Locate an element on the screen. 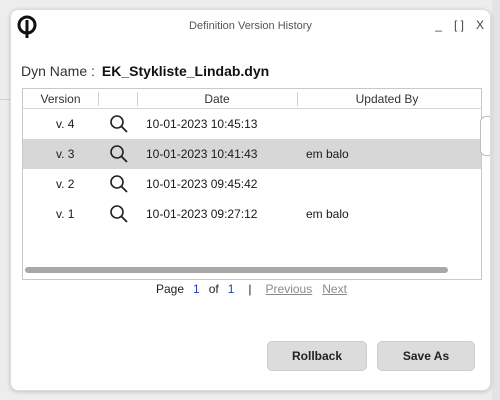 The height and width of the screenshot is (400, 500). previous-page-link: Previous is located at coordinates (289, 289).